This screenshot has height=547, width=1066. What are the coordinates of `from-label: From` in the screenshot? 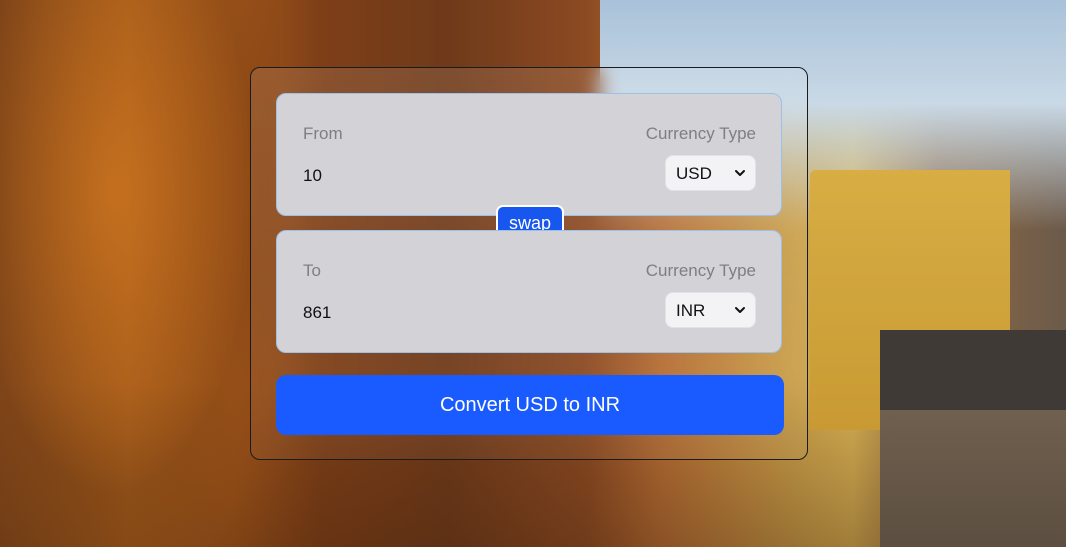 It's located at (323, 133).